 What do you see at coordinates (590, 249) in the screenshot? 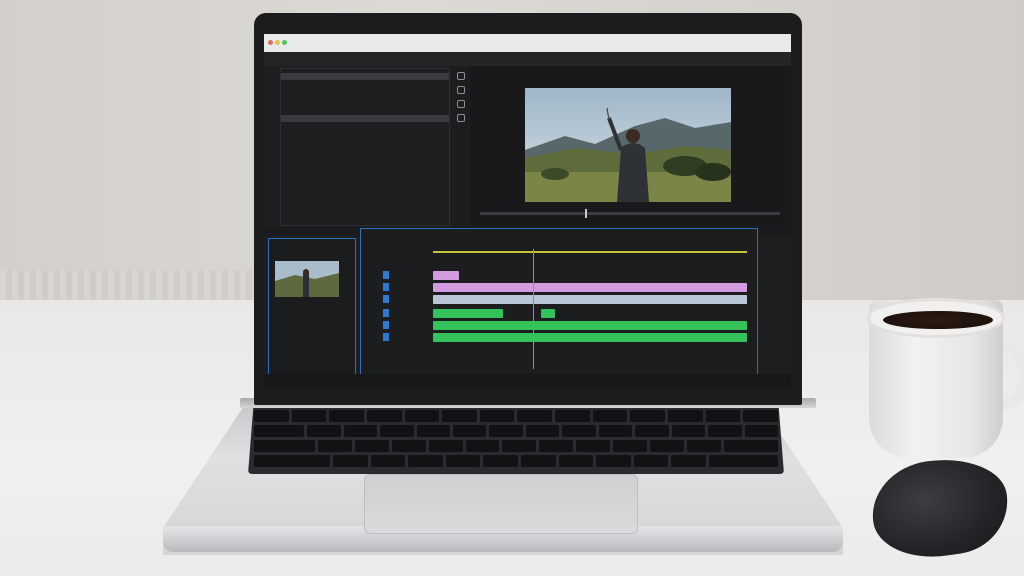
I see `timeline-ruler` at bounding box center [590, 249].